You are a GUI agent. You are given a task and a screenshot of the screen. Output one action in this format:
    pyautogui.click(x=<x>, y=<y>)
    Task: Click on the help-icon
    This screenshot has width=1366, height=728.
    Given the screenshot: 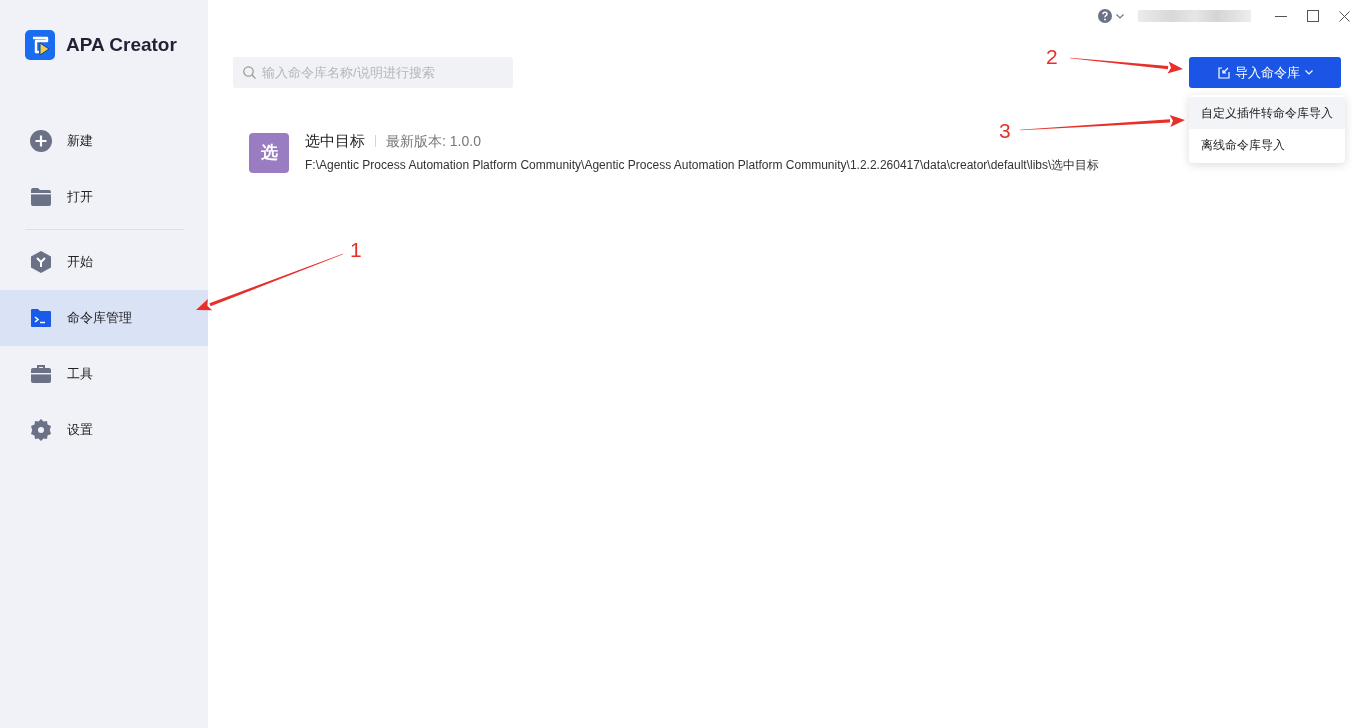 What is the action you would take?
    pyautogui.click(x=1105, y=16)
    